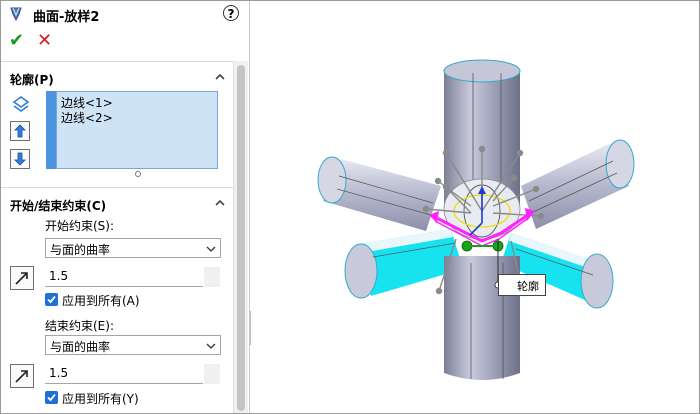  What do you see at coordinates (125, 14) in the screenshot?
I see `panel-header: 曲面-放样2 ?` at bounding box center [125, 14].